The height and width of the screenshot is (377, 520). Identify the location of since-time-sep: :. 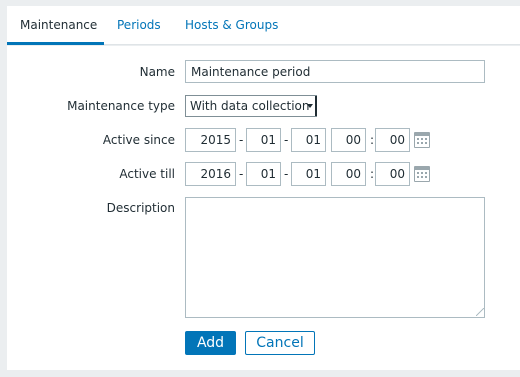
(372, 140).